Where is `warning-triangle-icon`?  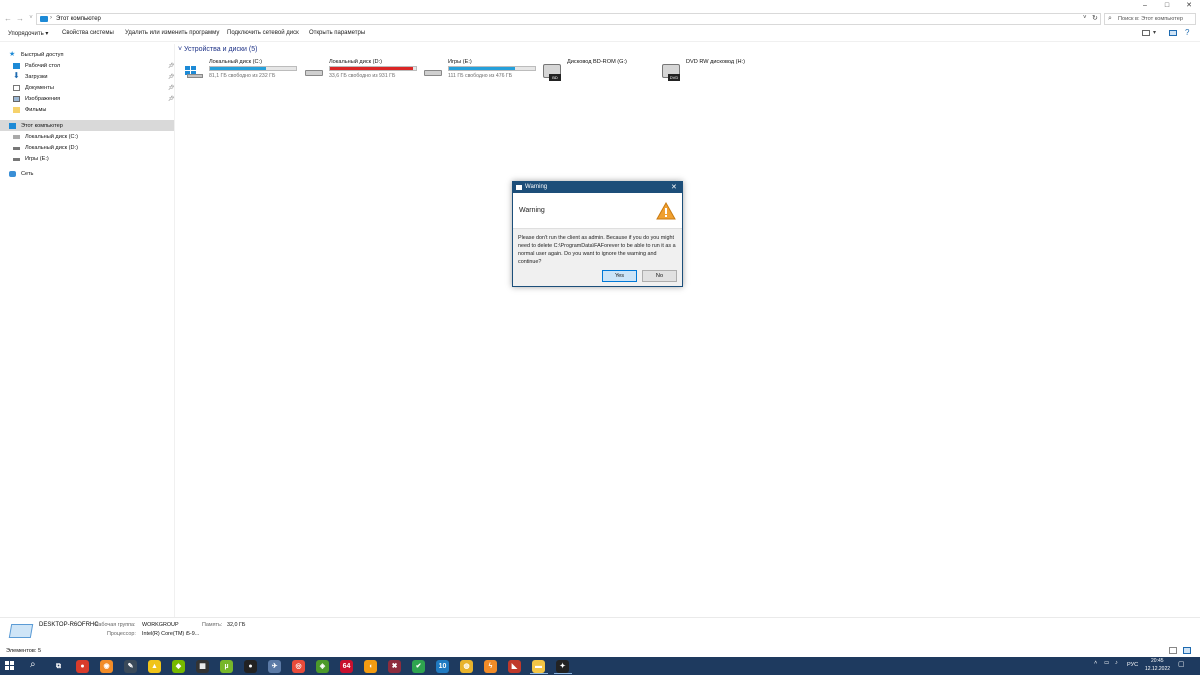 warning-triangle-icon is located at coordinates (666, 211).